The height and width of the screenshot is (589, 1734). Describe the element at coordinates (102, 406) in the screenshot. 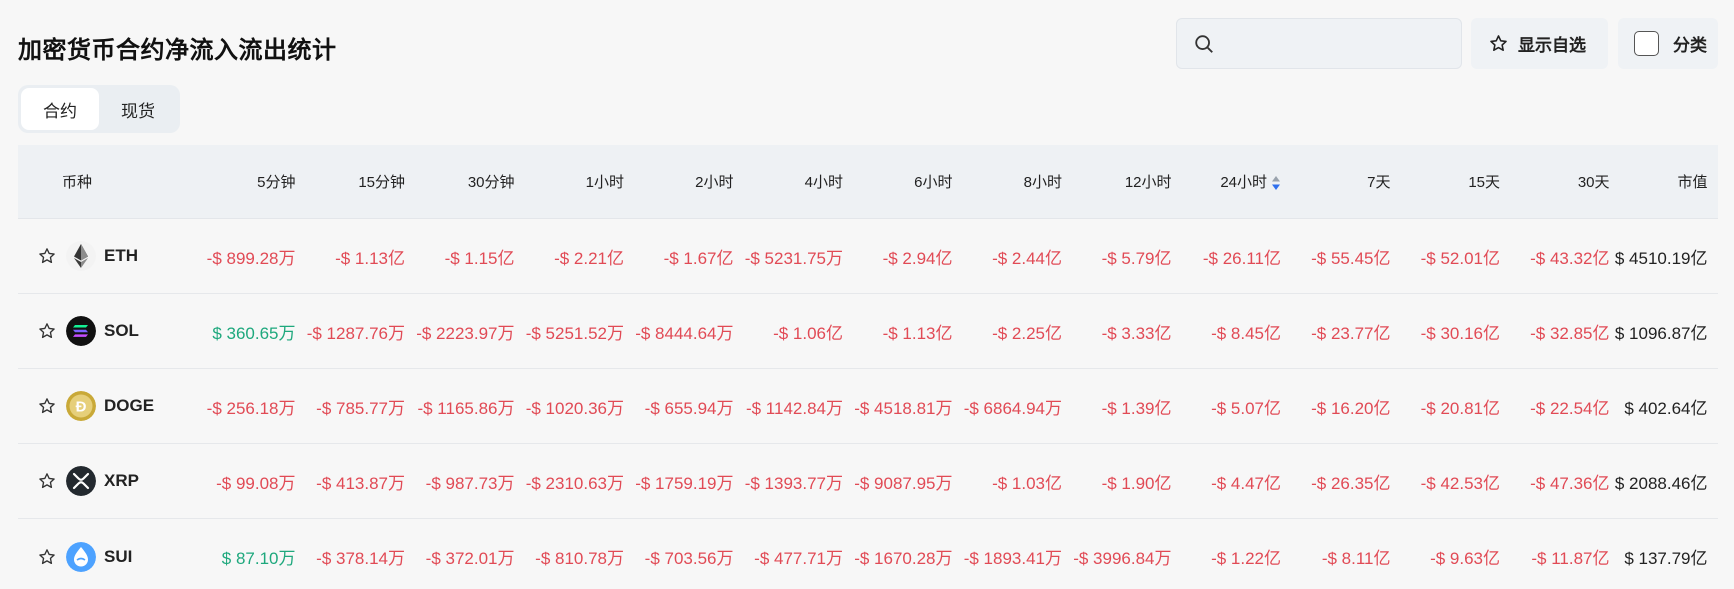

I see `coin-cell: Ð DOGE` at that location.